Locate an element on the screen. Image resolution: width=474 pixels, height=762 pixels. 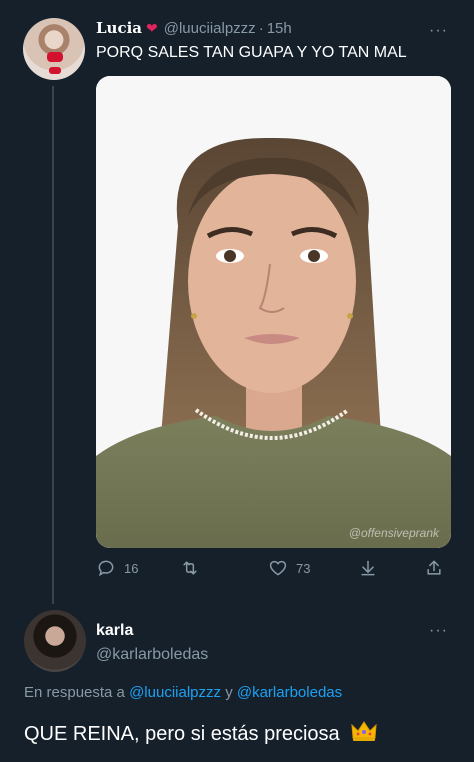
tweet-header: Lucia ❤ @luuciialpzzz · 15h is located at coordinates (194, 28).